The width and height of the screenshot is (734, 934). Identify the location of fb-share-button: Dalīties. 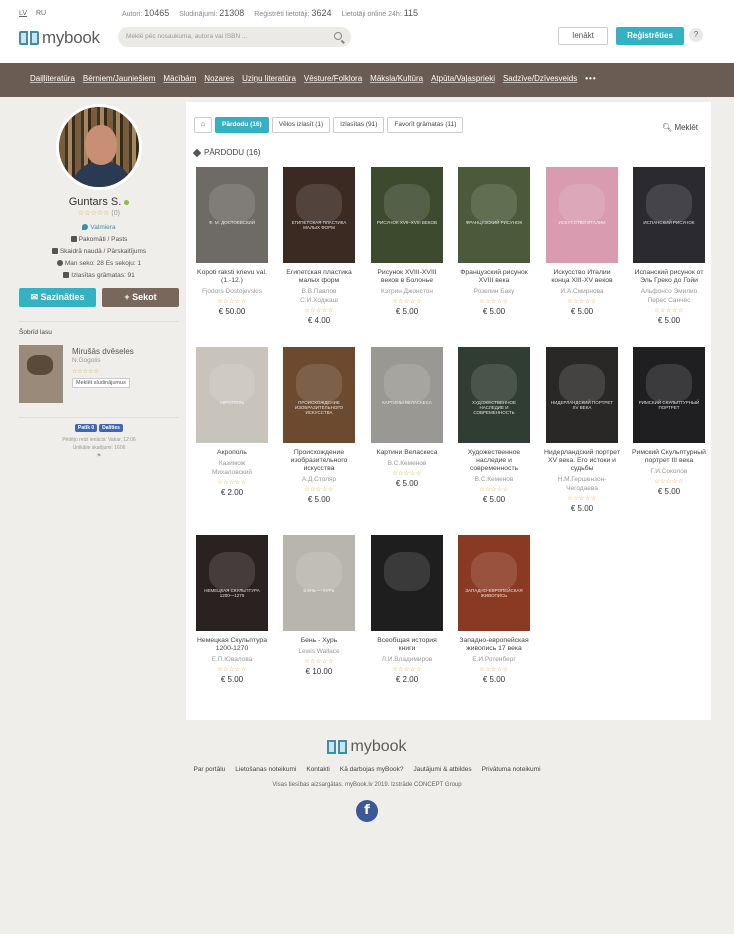
(111, 428).